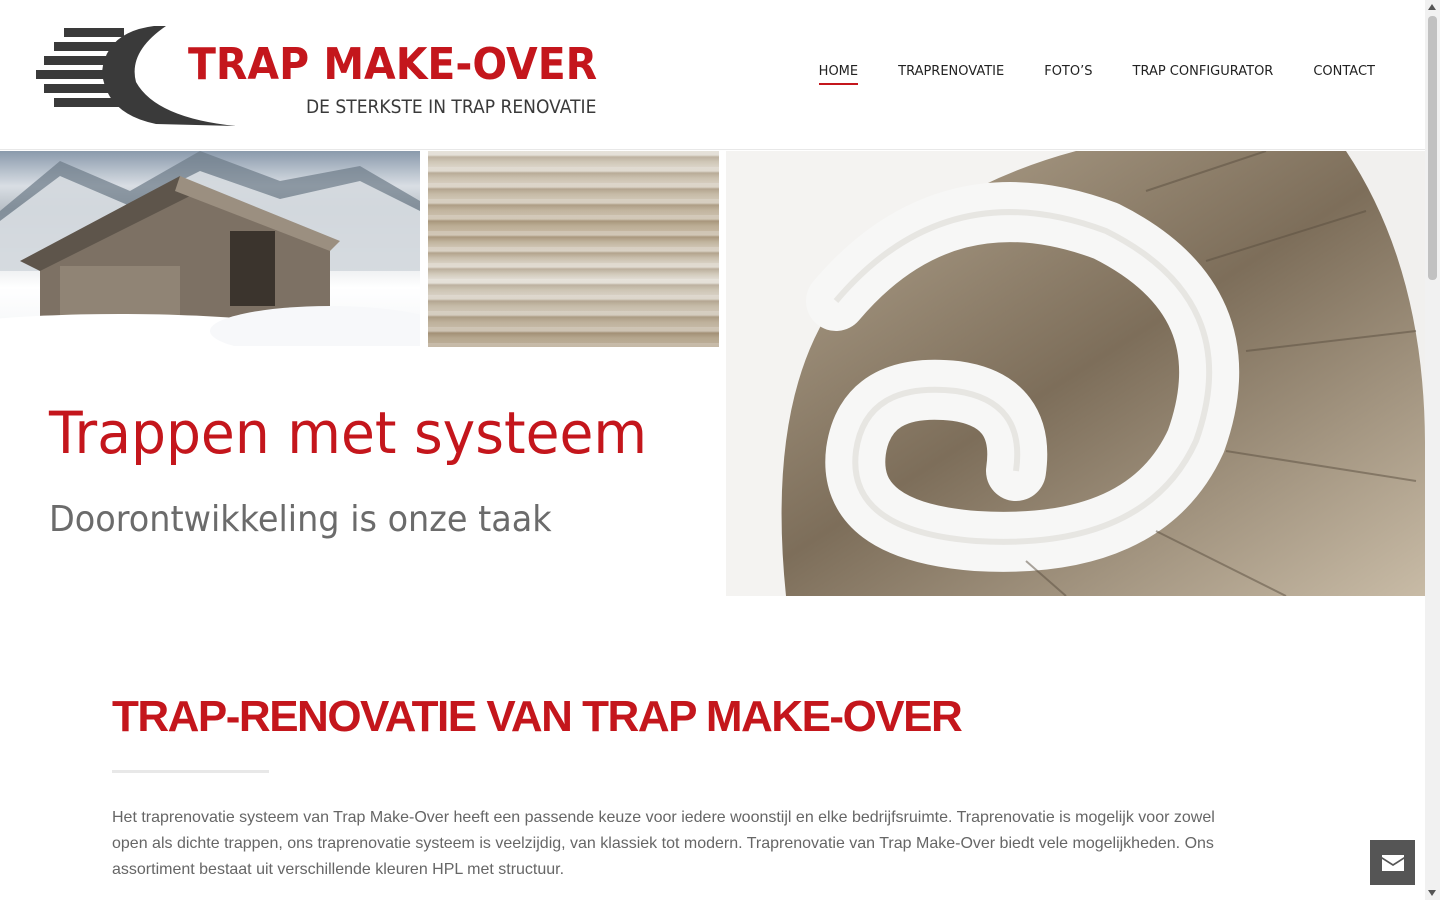  I want to click on scroll-up-arrow-icon, so click(1432, 7).